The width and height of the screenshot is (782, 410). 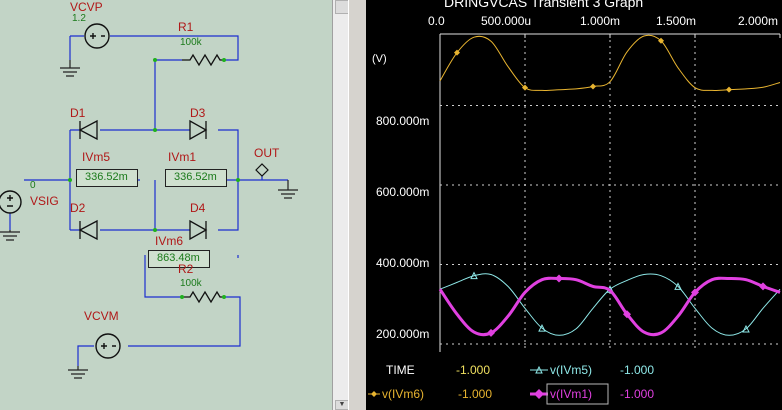 I want to click on x-tick-label: 1.500m, so click(x=676, y=21).